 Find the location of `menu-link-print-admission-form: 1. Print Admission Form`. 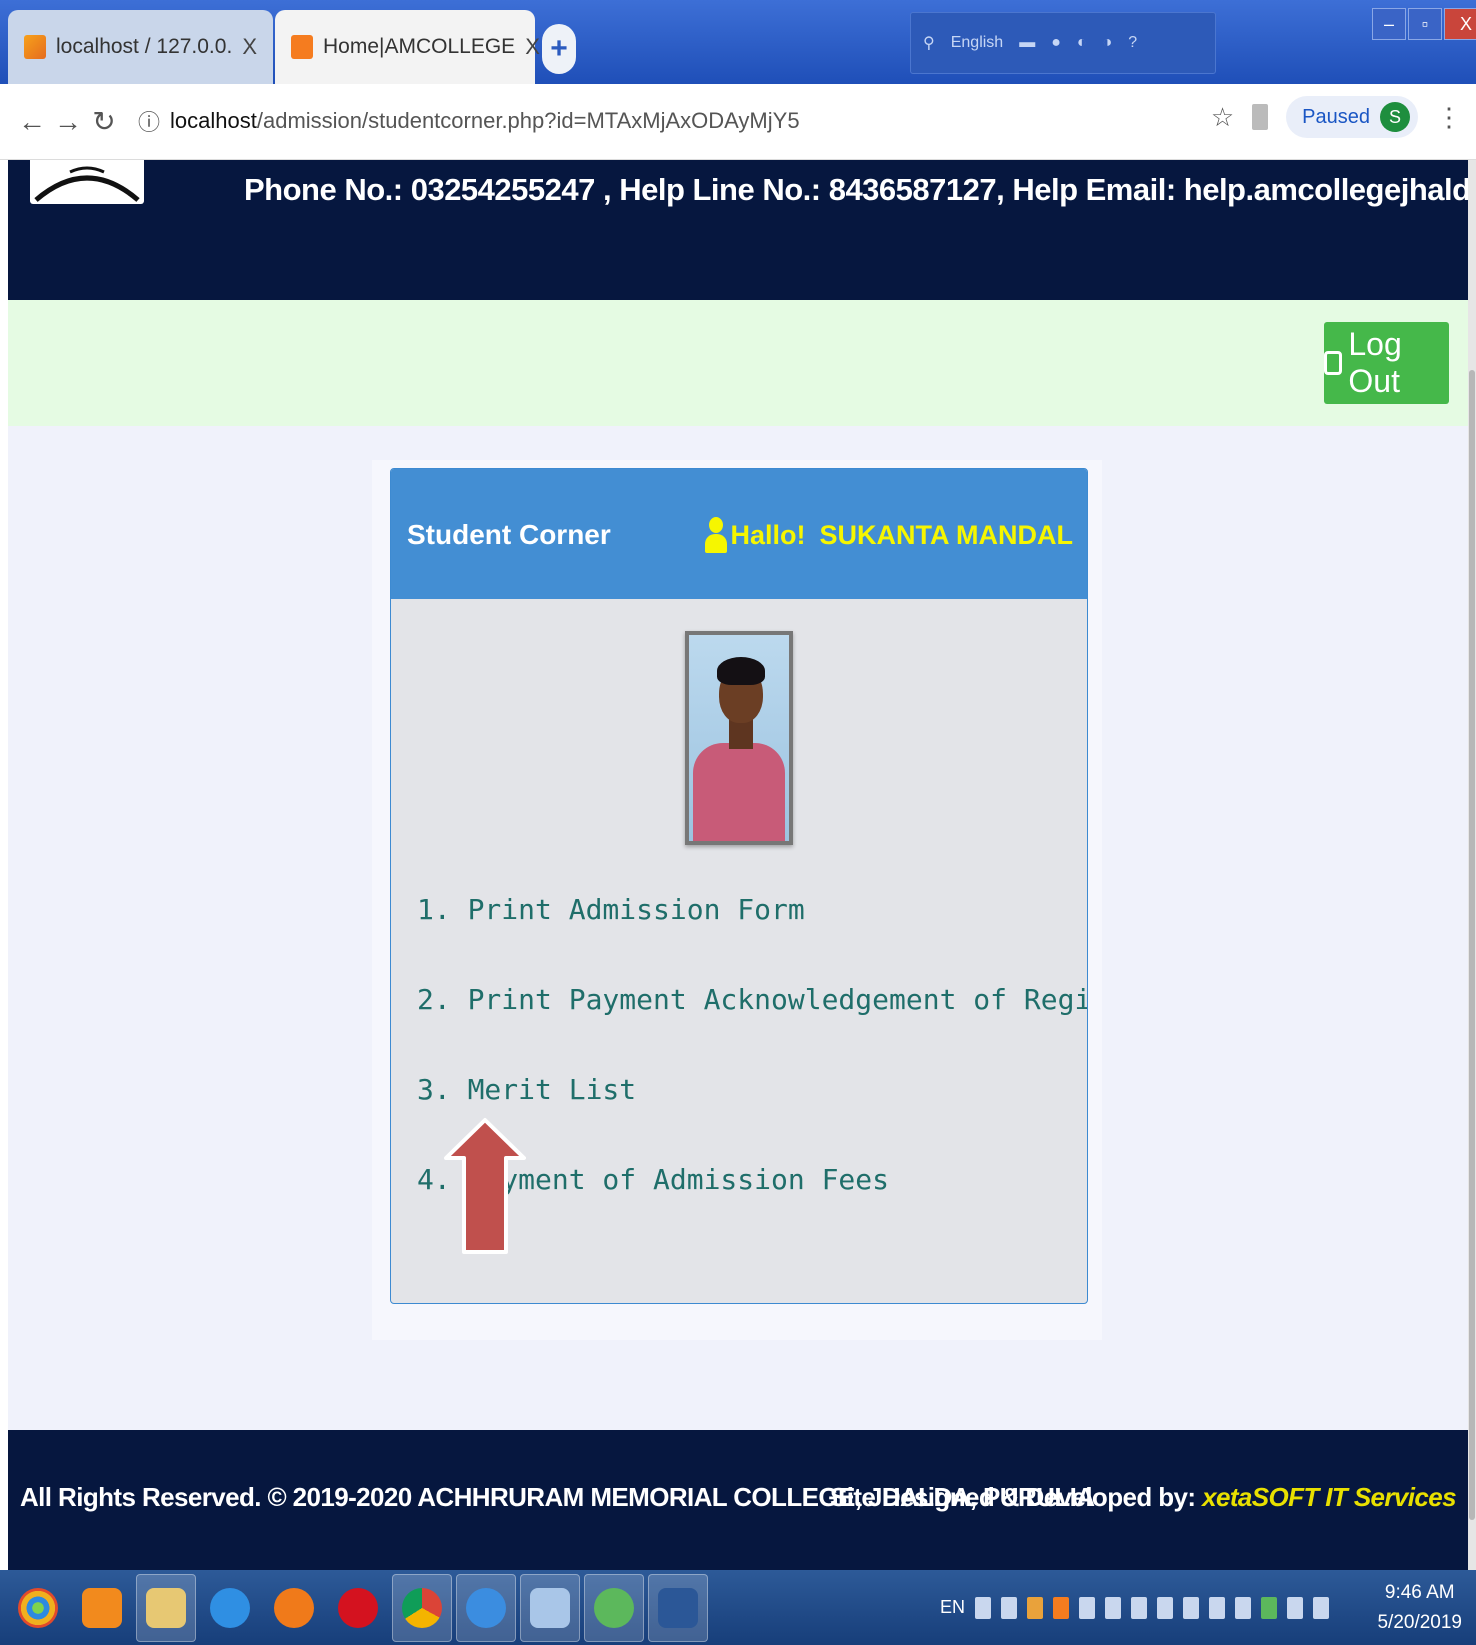

menu-link-print-admission-form: 1. Print Admission Form is located at coordinates (752, 938).